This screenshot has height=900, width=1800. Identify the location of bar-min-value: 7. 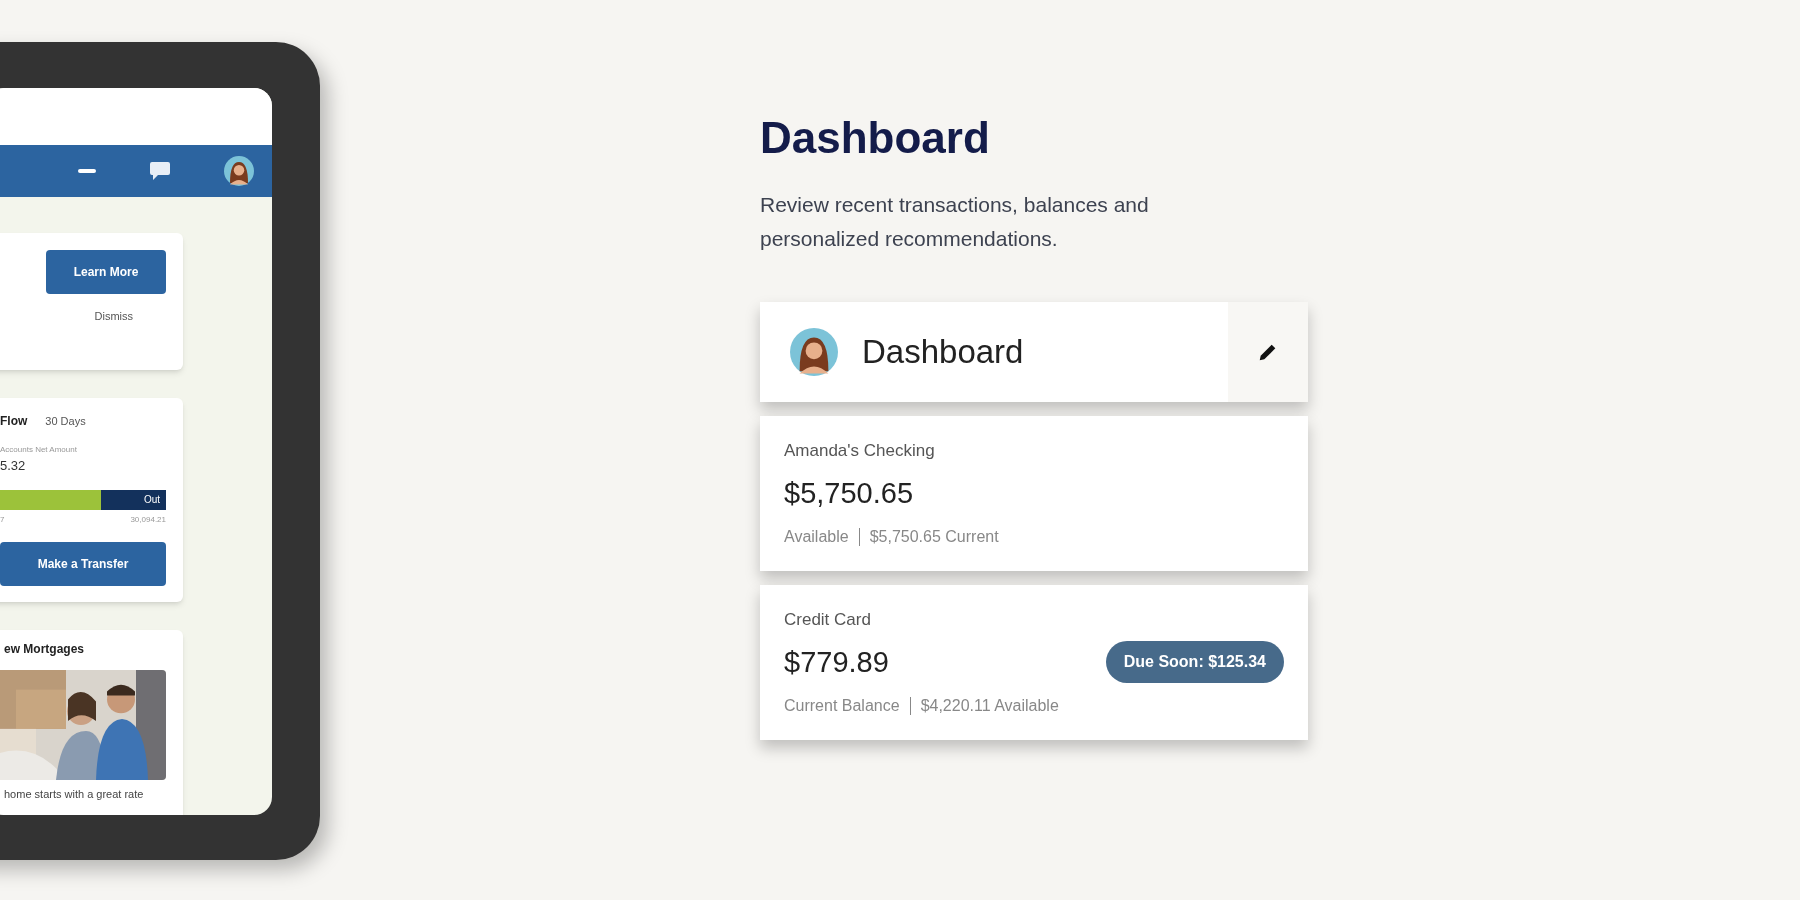
(2, 519).